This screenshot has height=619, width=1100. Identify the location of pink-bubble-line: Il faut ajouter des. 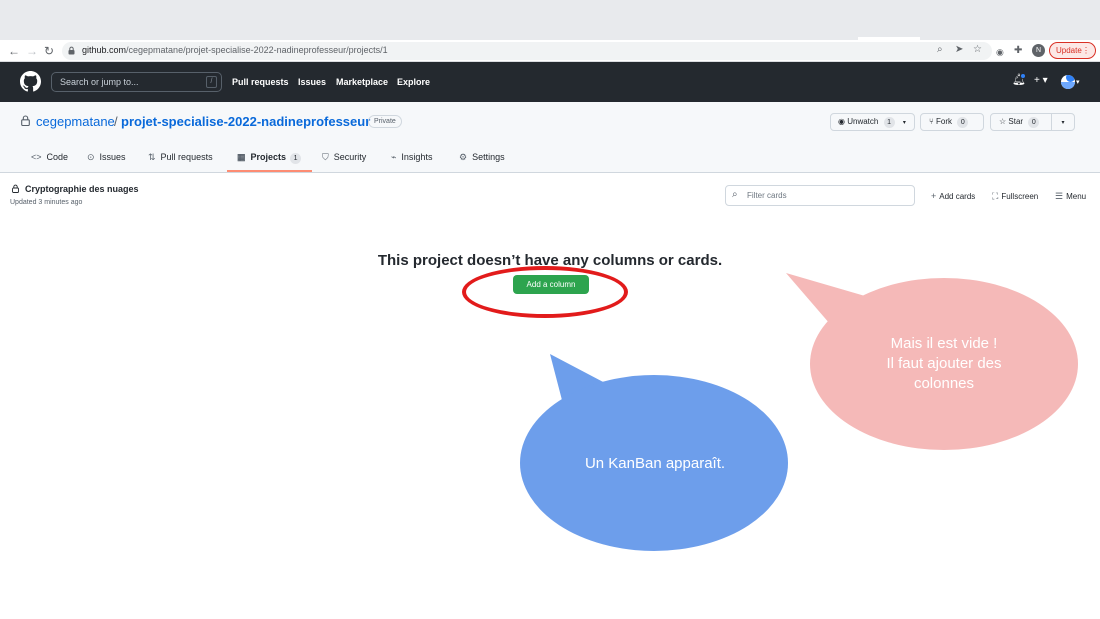
(944, 363).